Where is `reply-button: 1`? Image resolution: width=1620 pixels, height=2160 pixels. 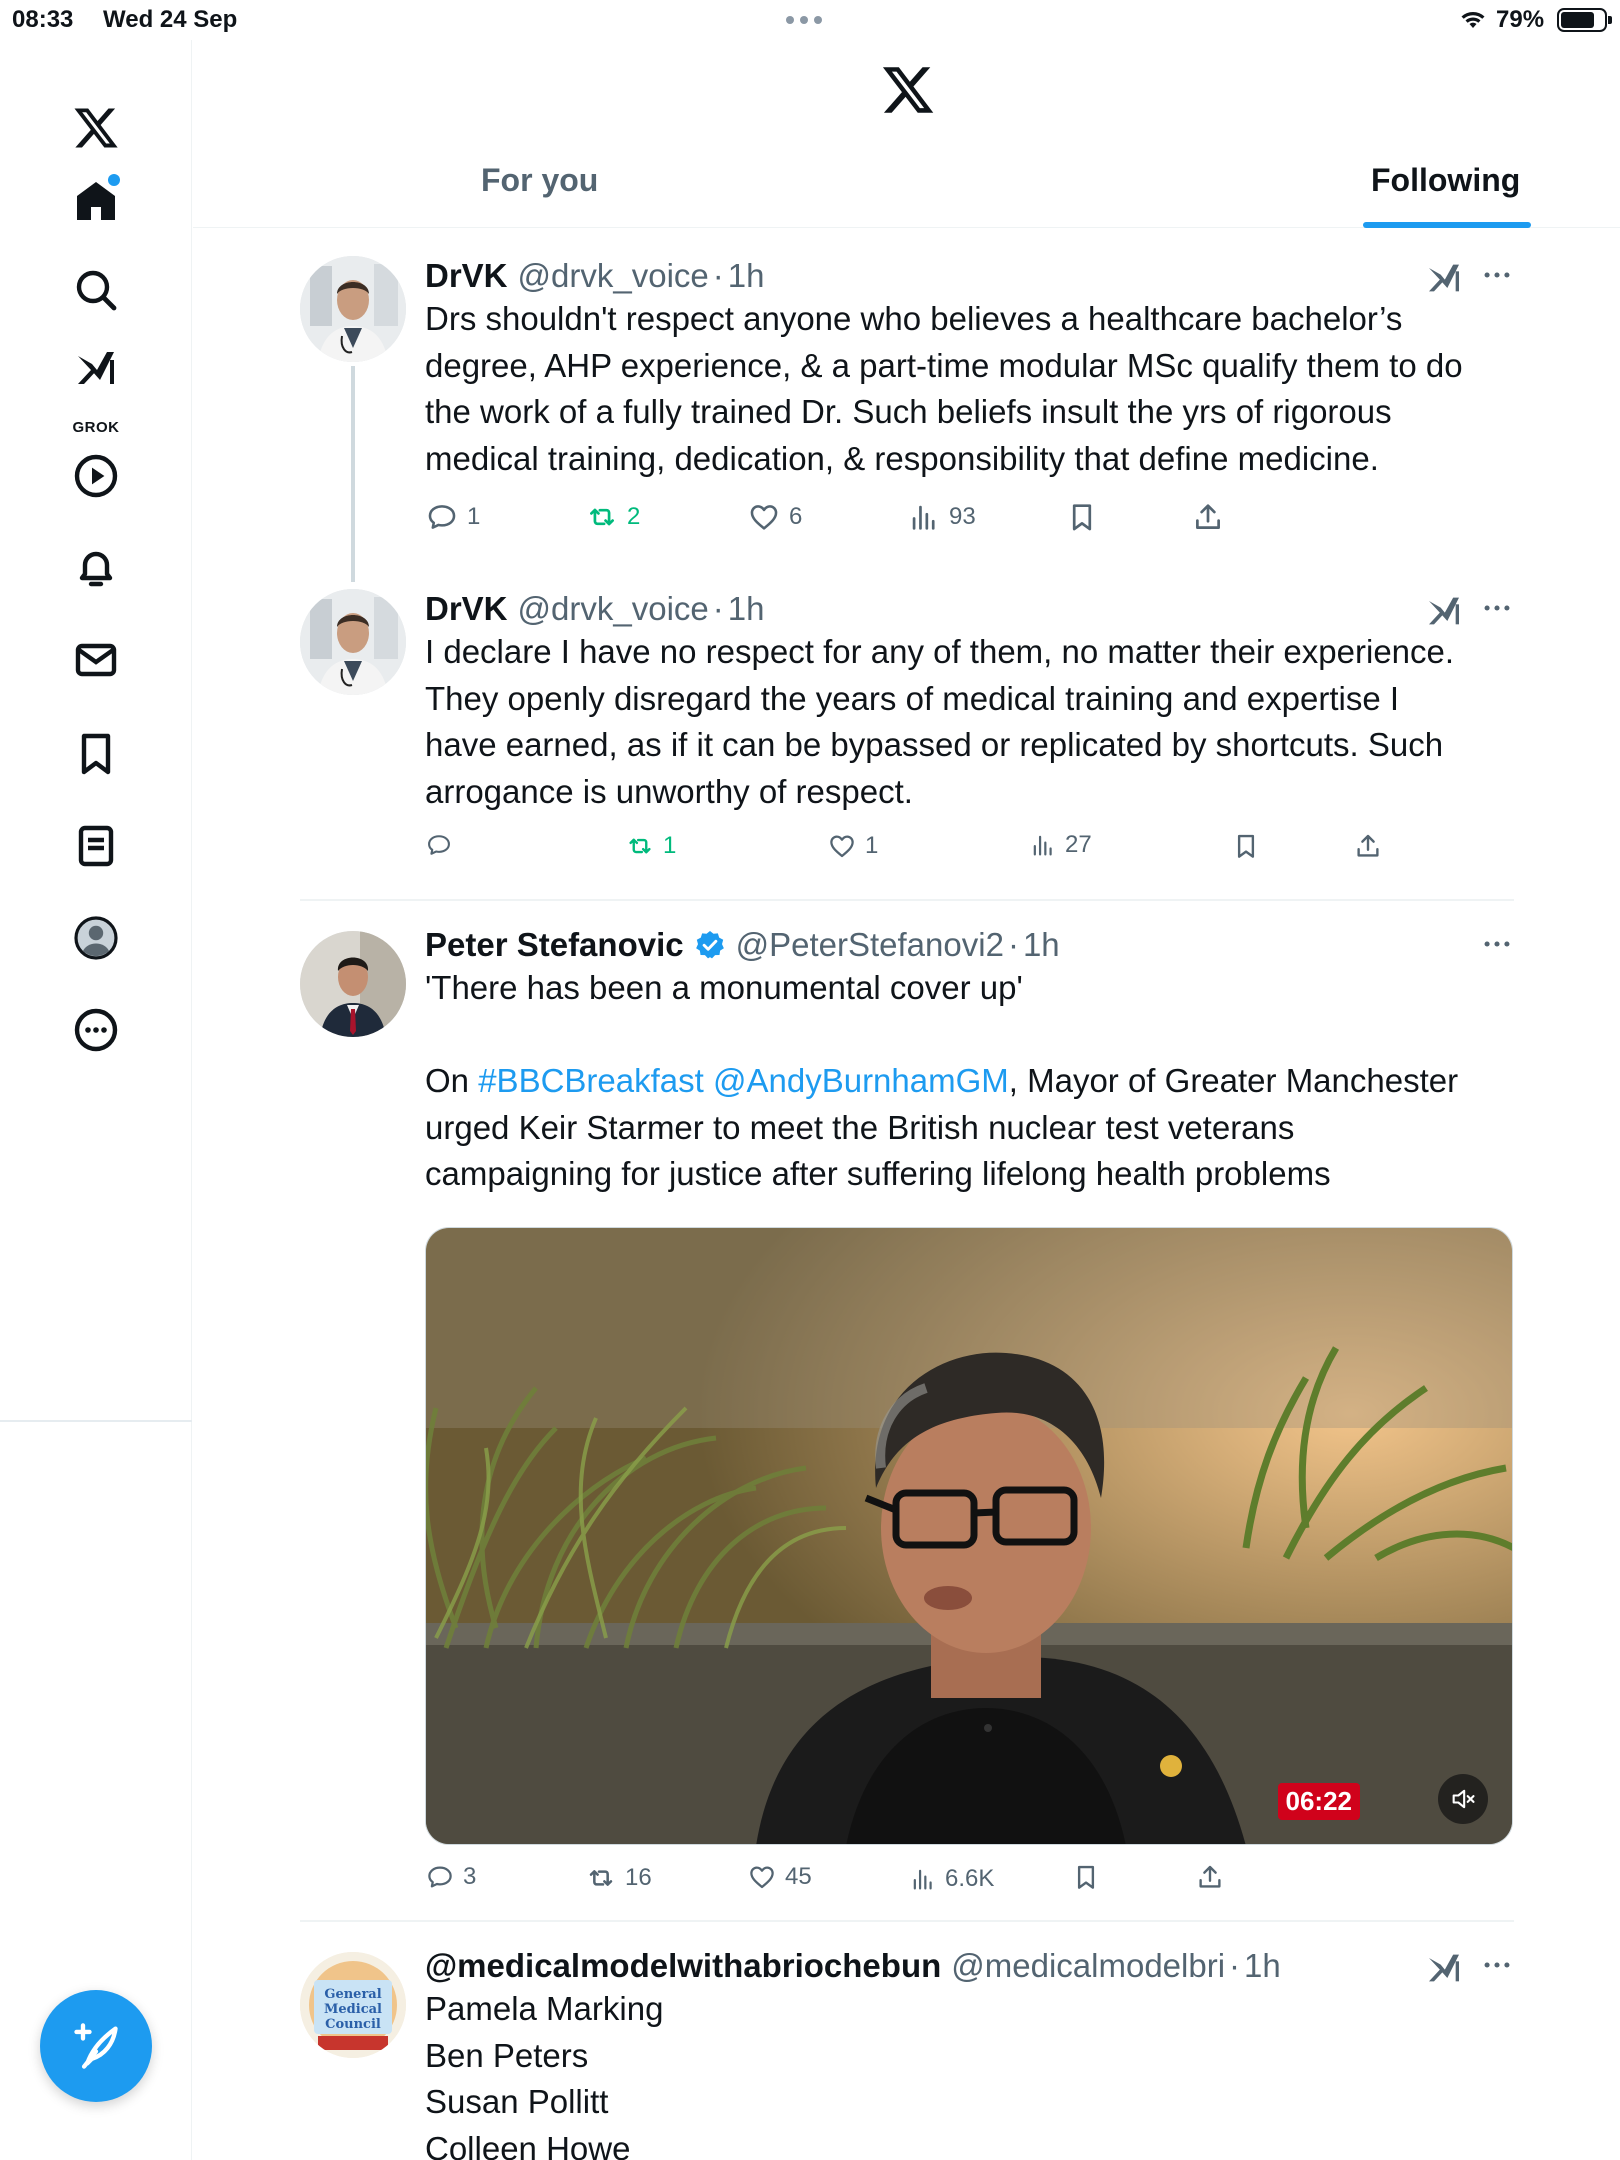
reply-button: 1 is located at coordinates (452, 517).